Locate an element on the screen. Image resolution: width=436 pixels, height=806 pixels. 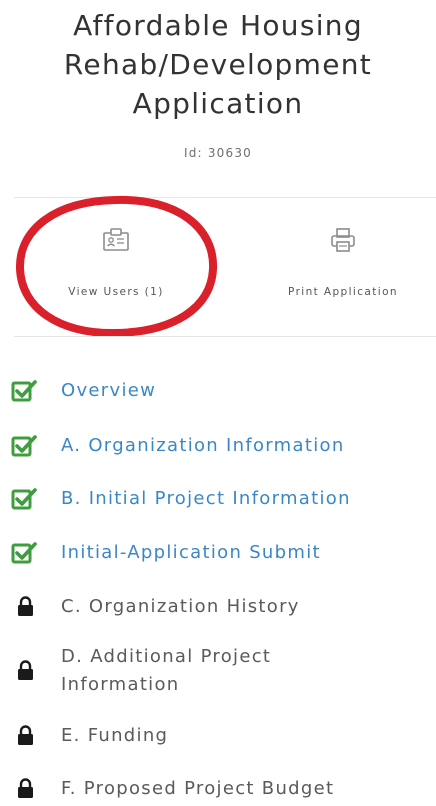
view-users-label: View Users (1) is located at coordinates (116, 292).